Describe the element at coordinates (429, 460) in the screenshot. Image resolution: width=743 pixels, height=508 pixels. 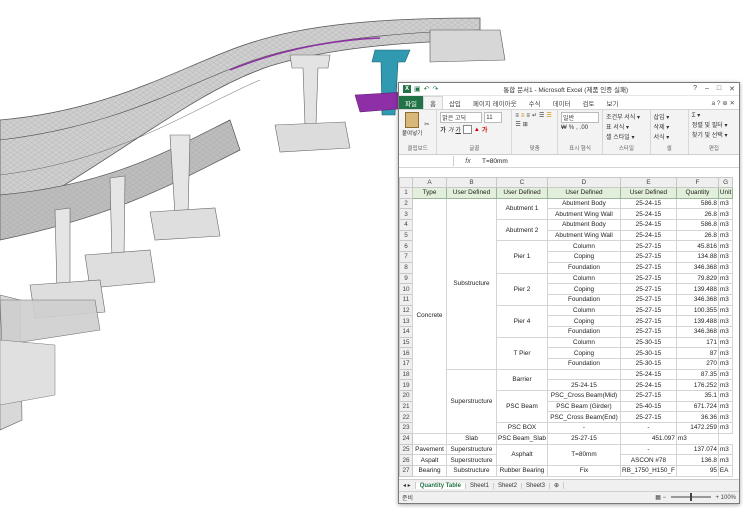
I see `cell-aspalt: Aspalt` at that location.